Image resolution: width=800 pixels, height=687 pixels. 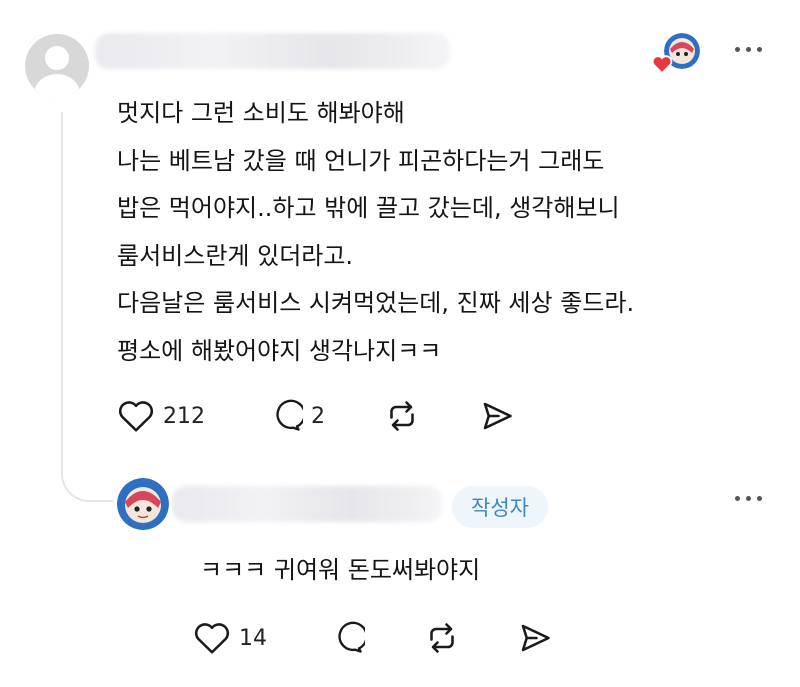 What do you see at coordinates (235, 255) in the screenshot?
I see `comment-line: 룸서비스란게 있더라고.` at bounding box center [235, 255].